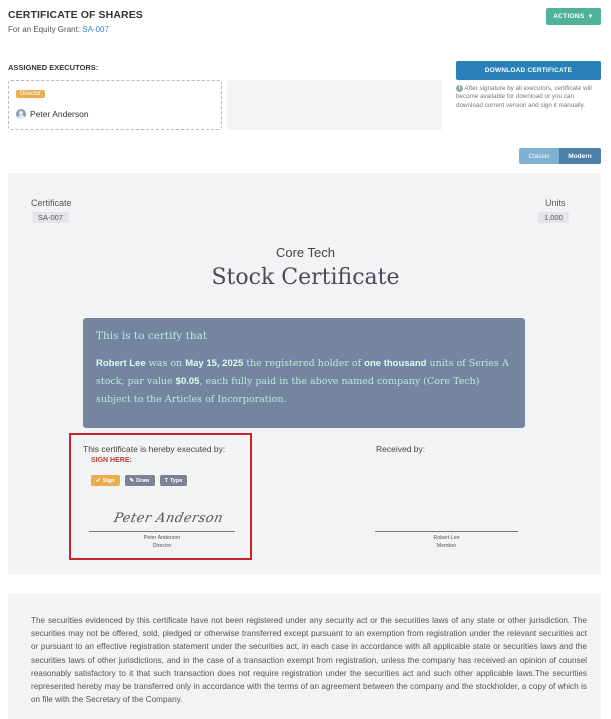 This screenshot has width=611, height=719. Describe the element at coordinates (21, 114) in the screenshot. I see `user-avatar-icon` at that location.